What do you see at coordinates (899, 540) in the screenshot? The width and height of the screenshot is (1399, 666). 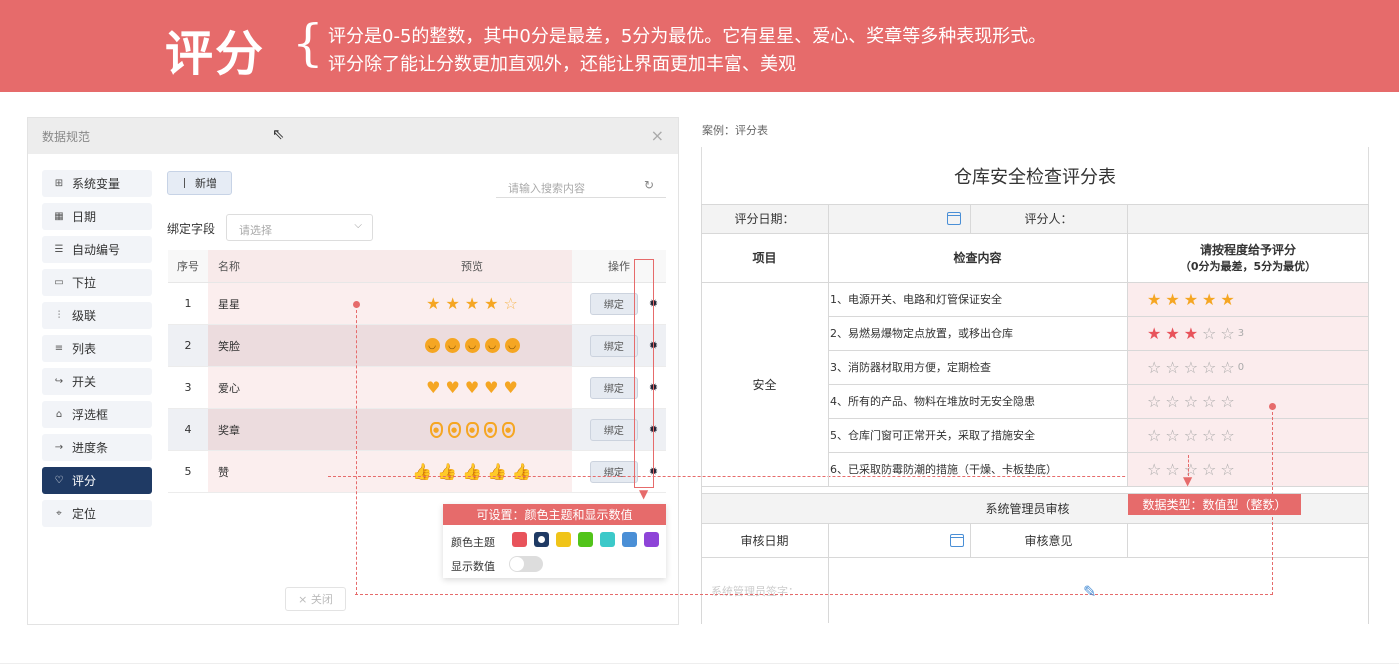 I see `review-date-field` at bounding box center [899, 540].